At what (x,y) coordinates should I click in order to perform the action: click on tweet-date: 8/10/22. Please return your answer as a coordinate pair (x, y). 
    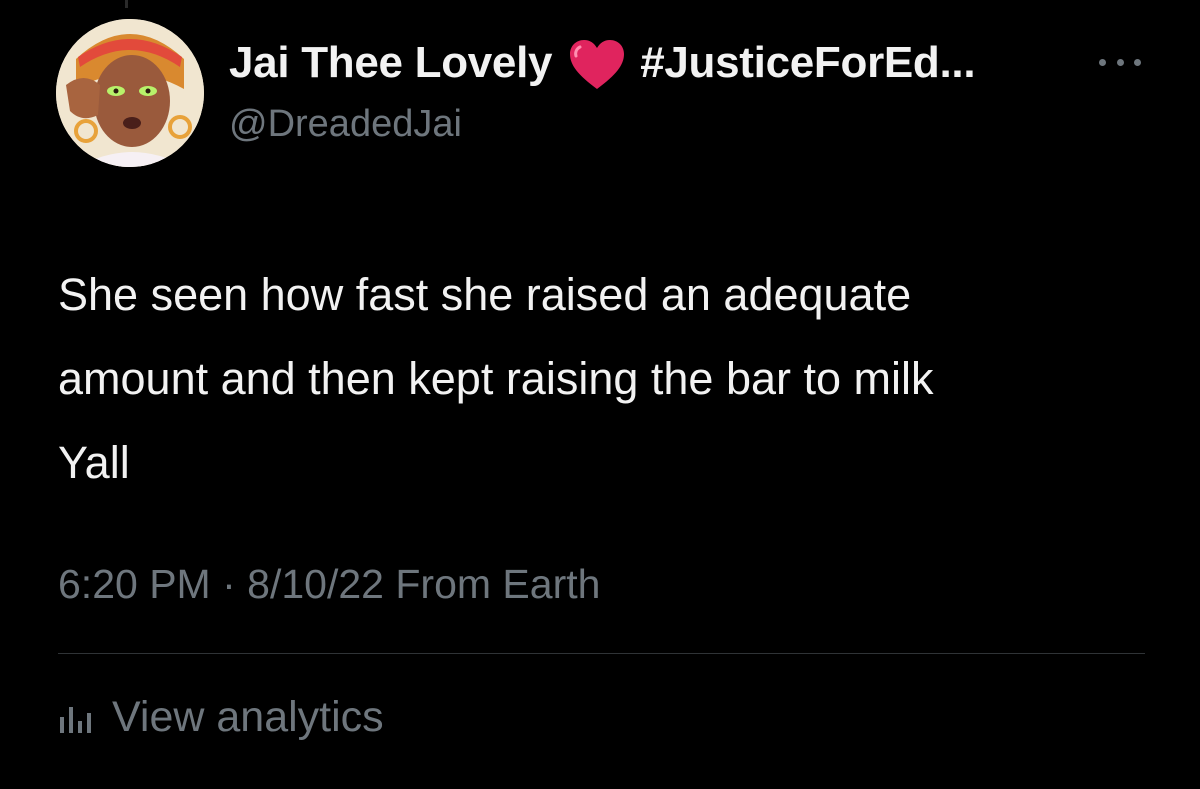
    Looking at the image, I should click on (315, 584).